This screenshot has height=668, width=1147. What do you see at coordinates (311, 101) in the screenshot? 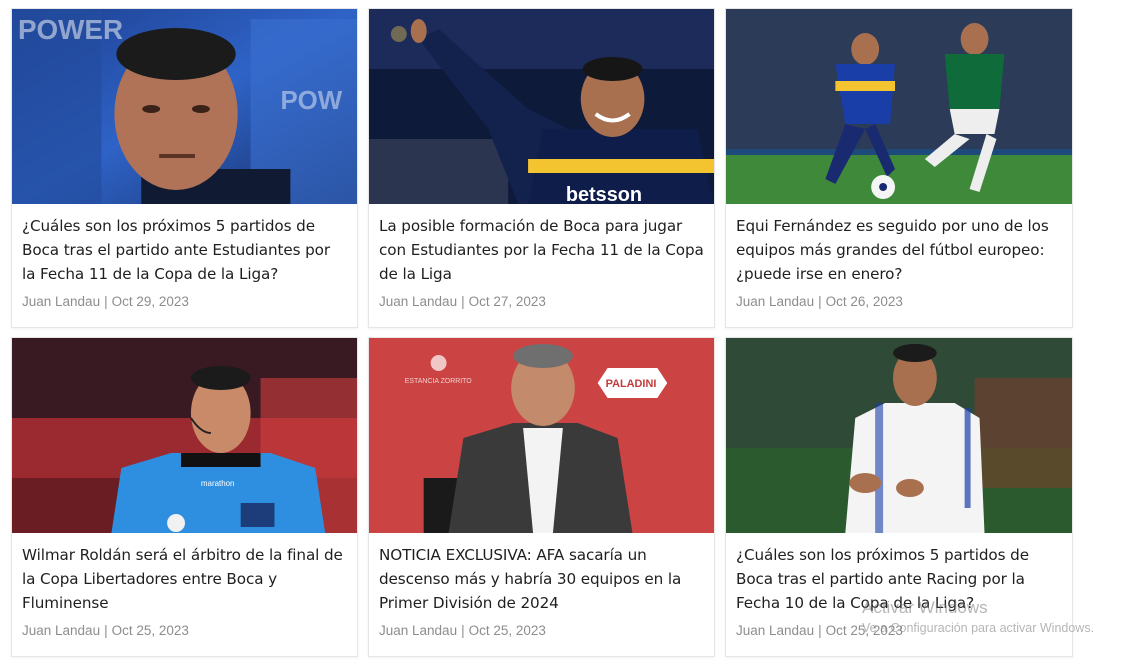
I see `svg-text: POW` at bounding box center [311, 101].